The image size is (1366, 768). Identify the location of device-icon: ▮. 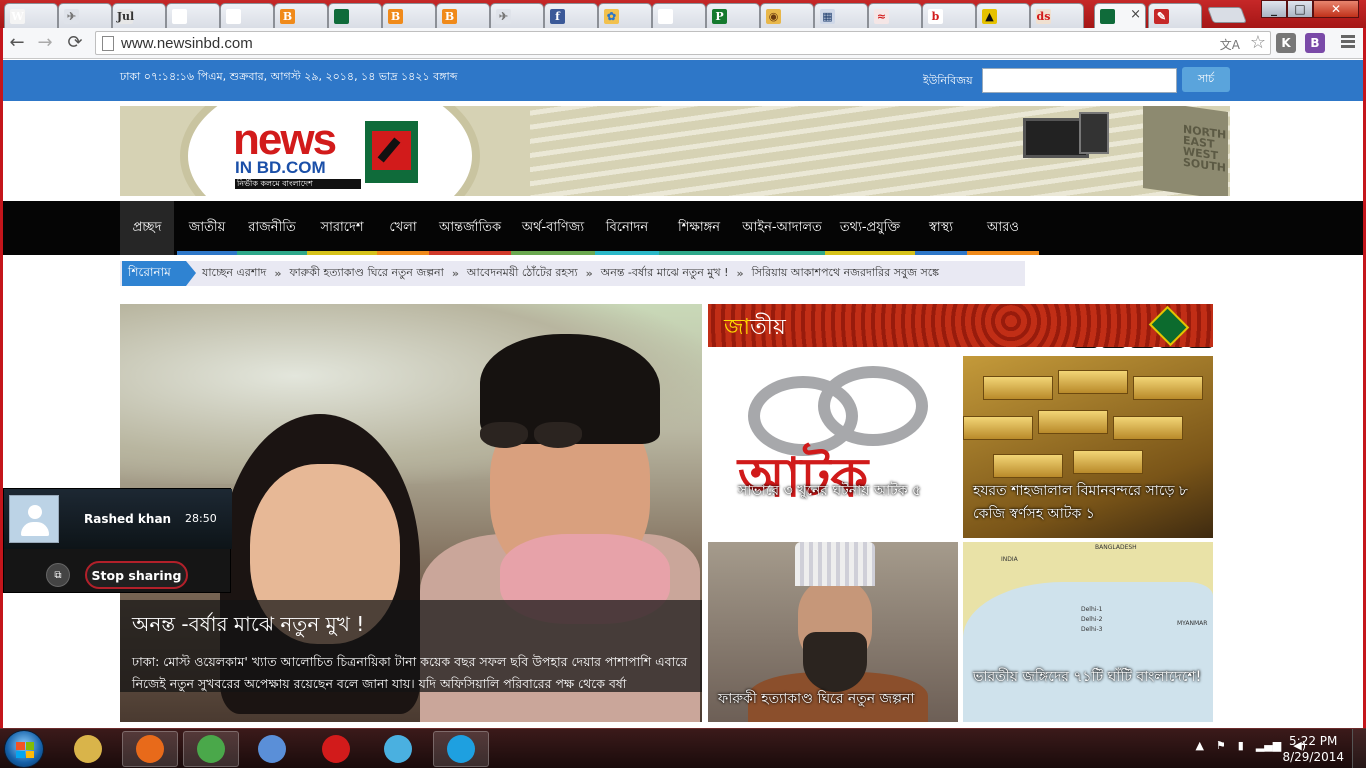
(1241, 745).